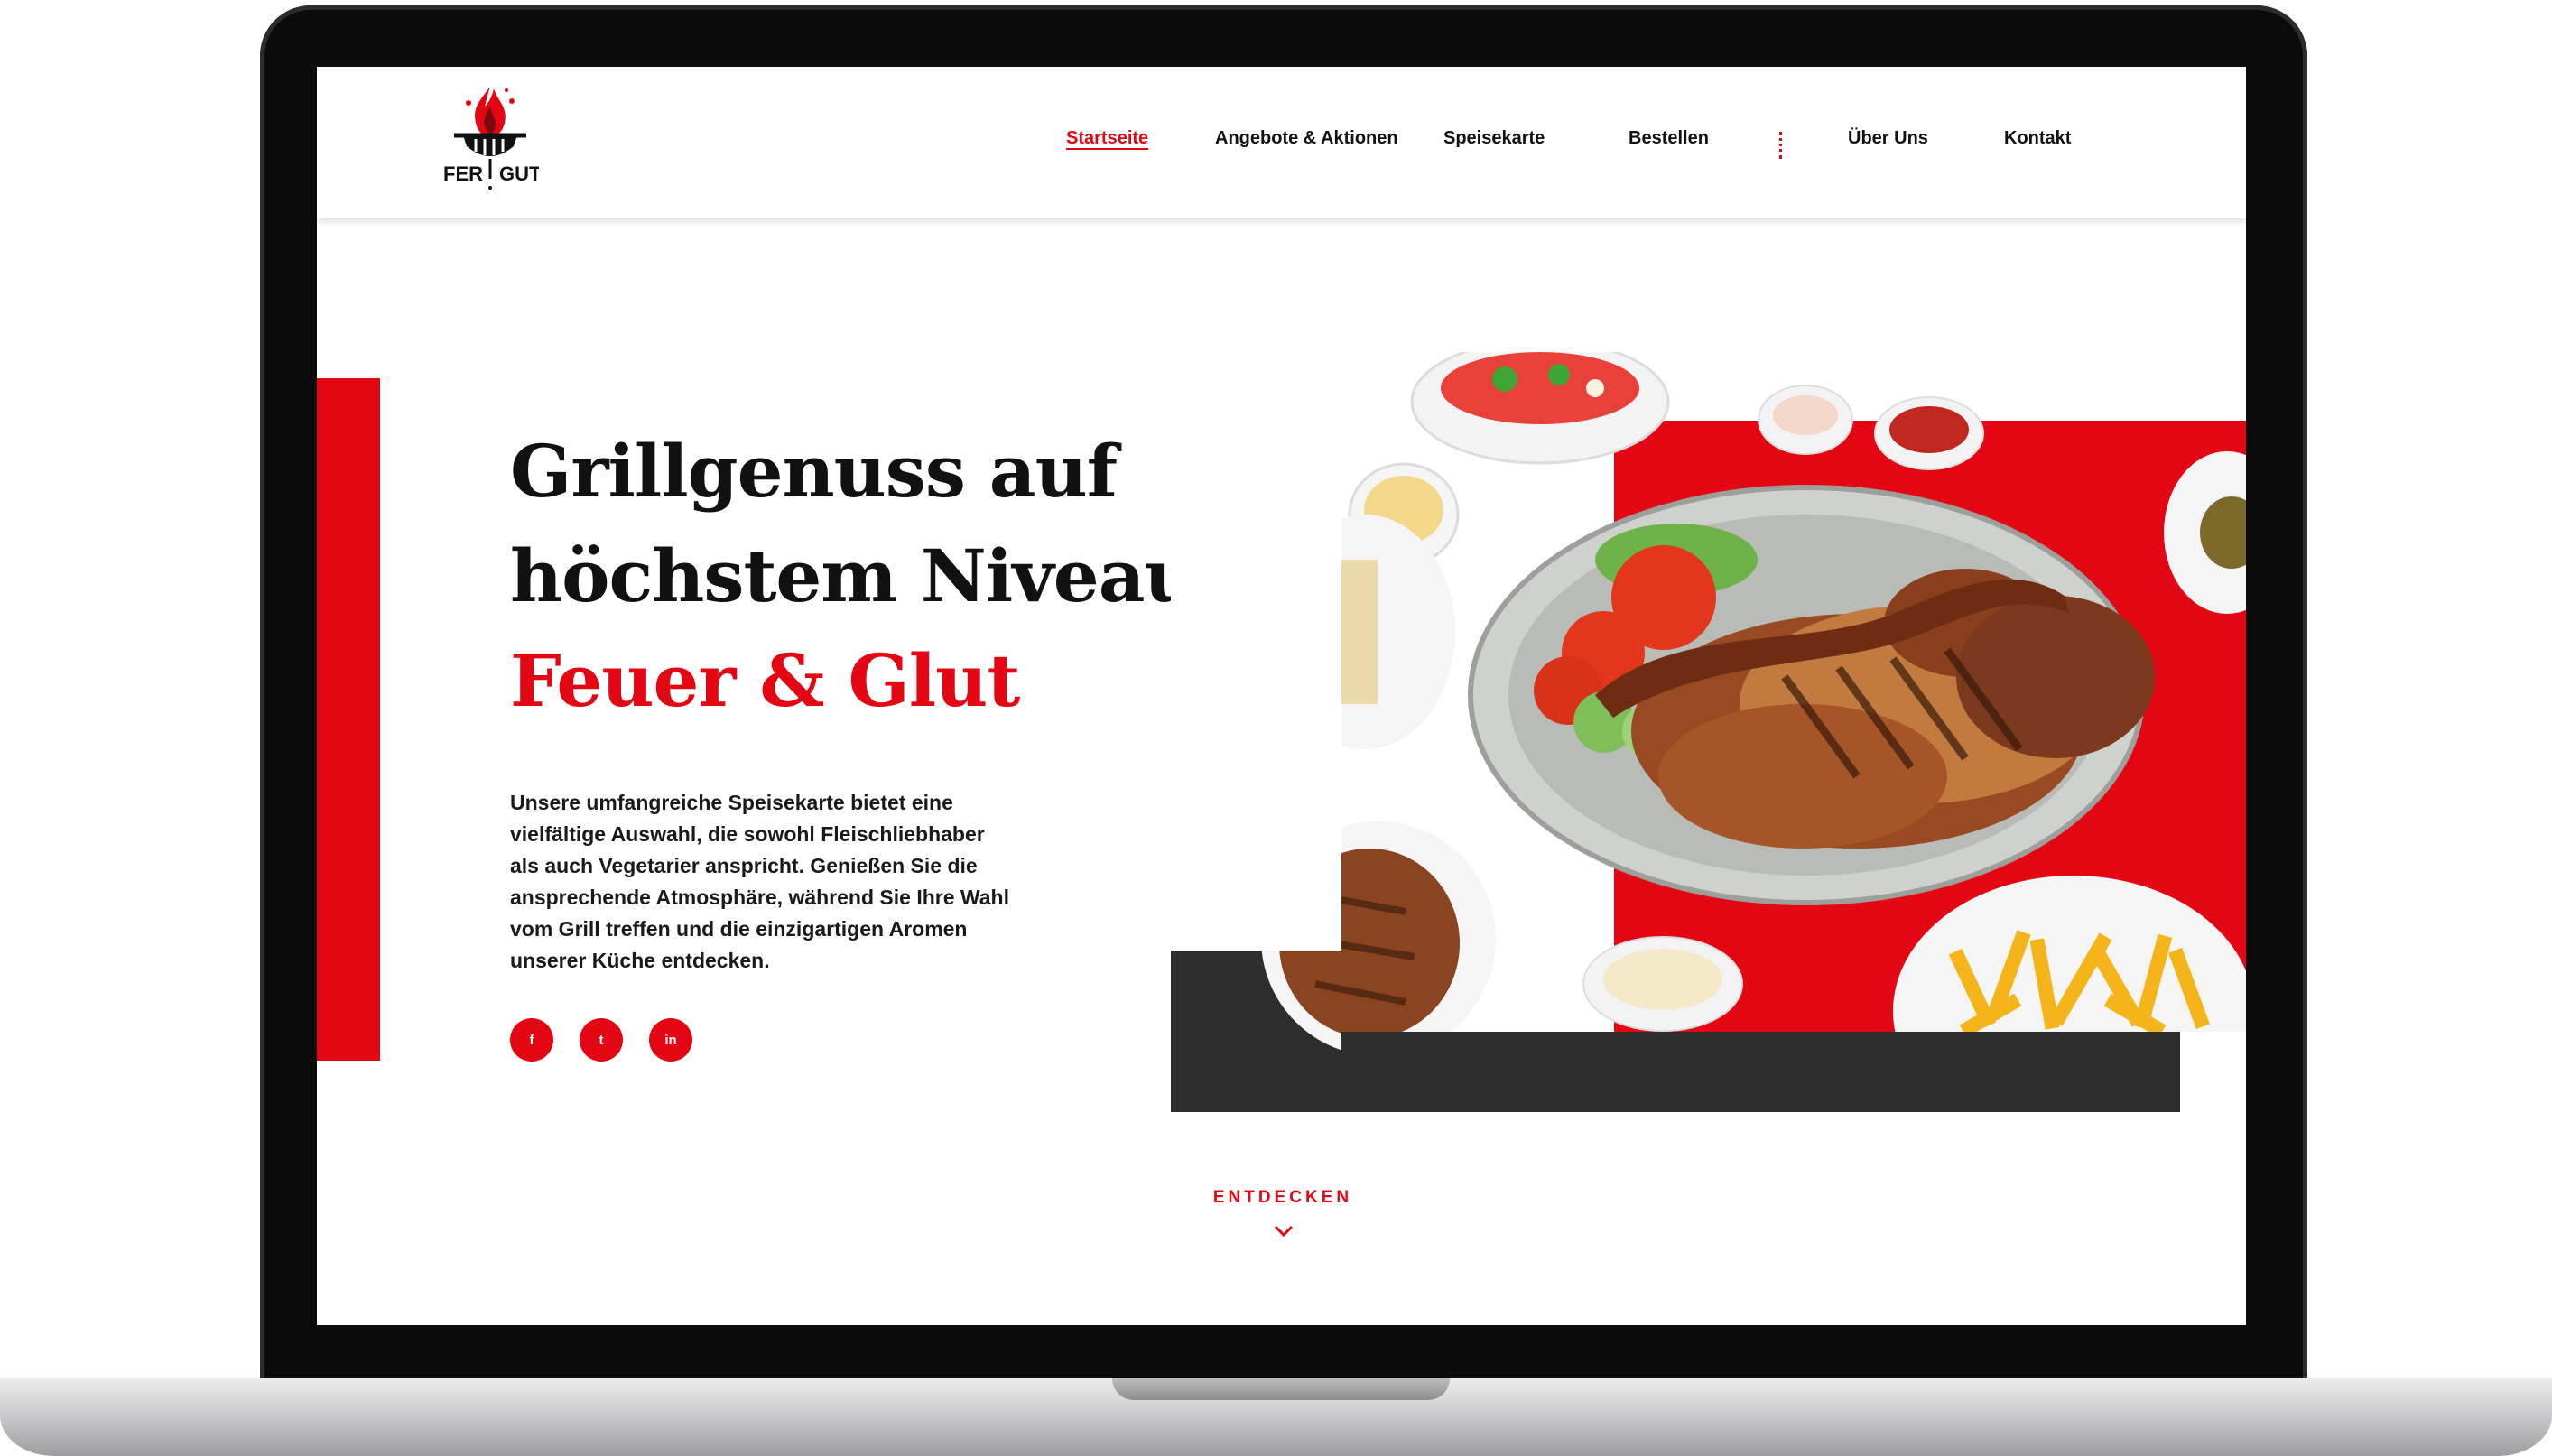 This screenshot has width=2552, height=1456. Describe the element at coordinates (490, 135) in the screenshot. I see `logo: FER GUT` at that location.